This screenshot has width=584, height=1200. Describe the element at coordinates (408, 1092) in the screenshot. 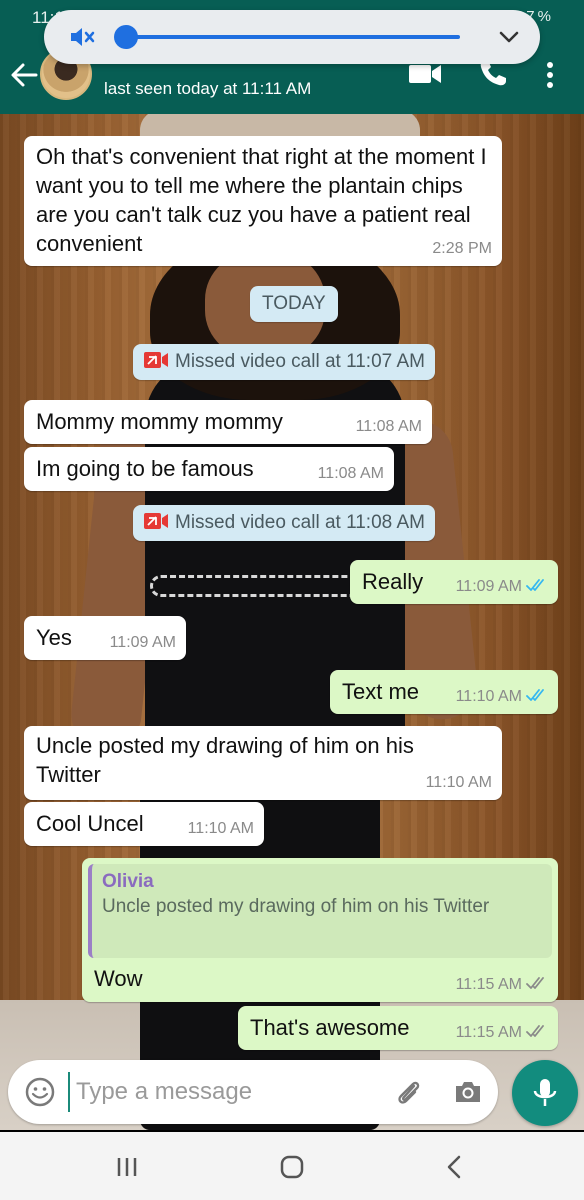

I see `attach-icon` at that location.